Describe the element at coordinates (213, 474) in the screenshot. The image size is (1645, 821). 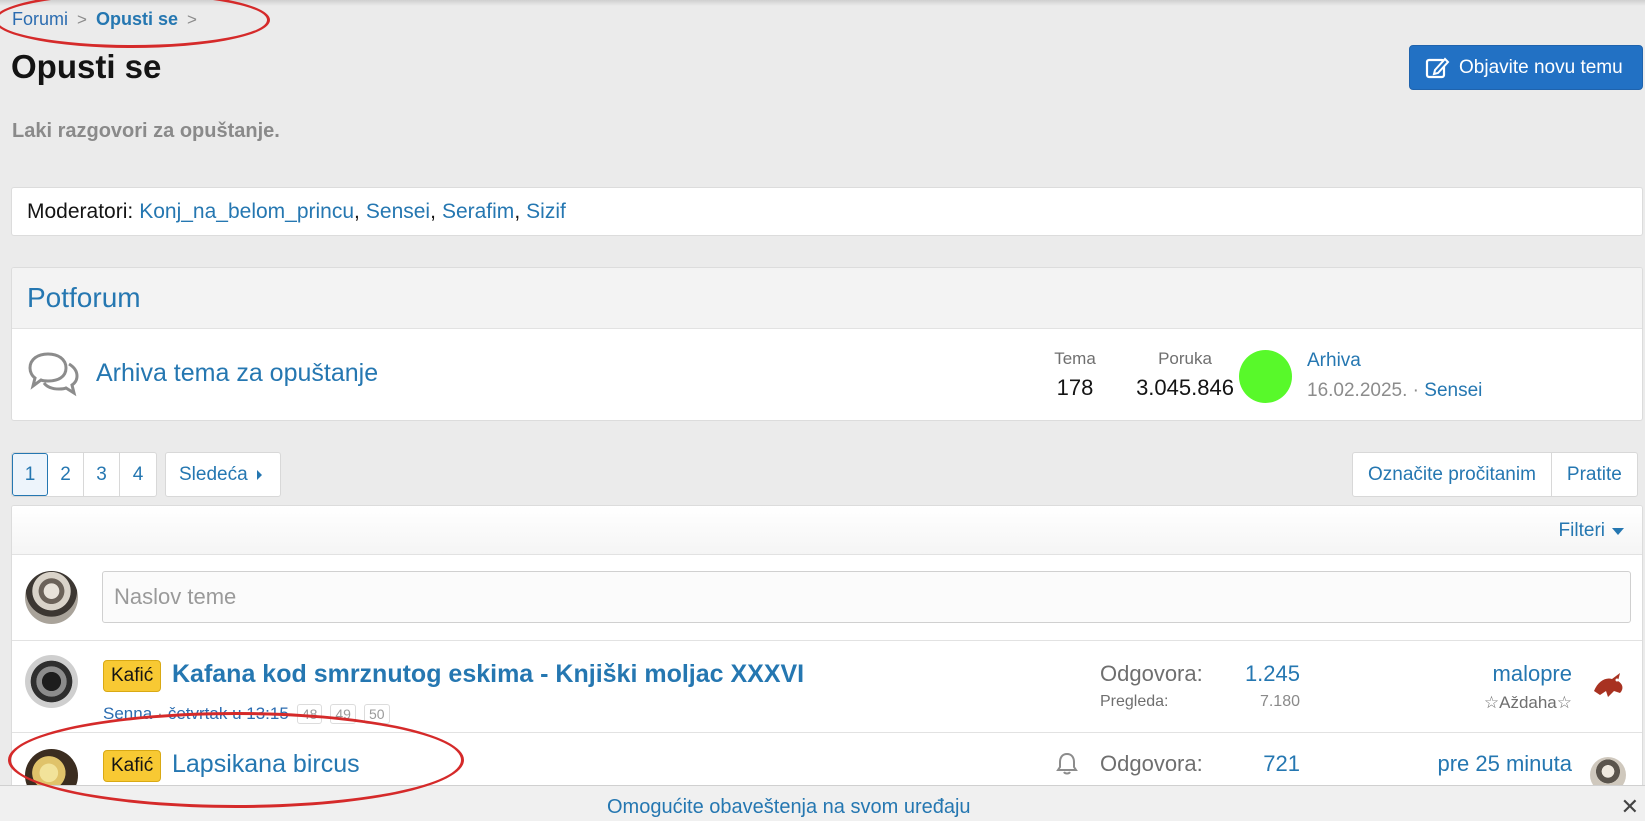
I see `next-page-label: Sledeća` at that location.